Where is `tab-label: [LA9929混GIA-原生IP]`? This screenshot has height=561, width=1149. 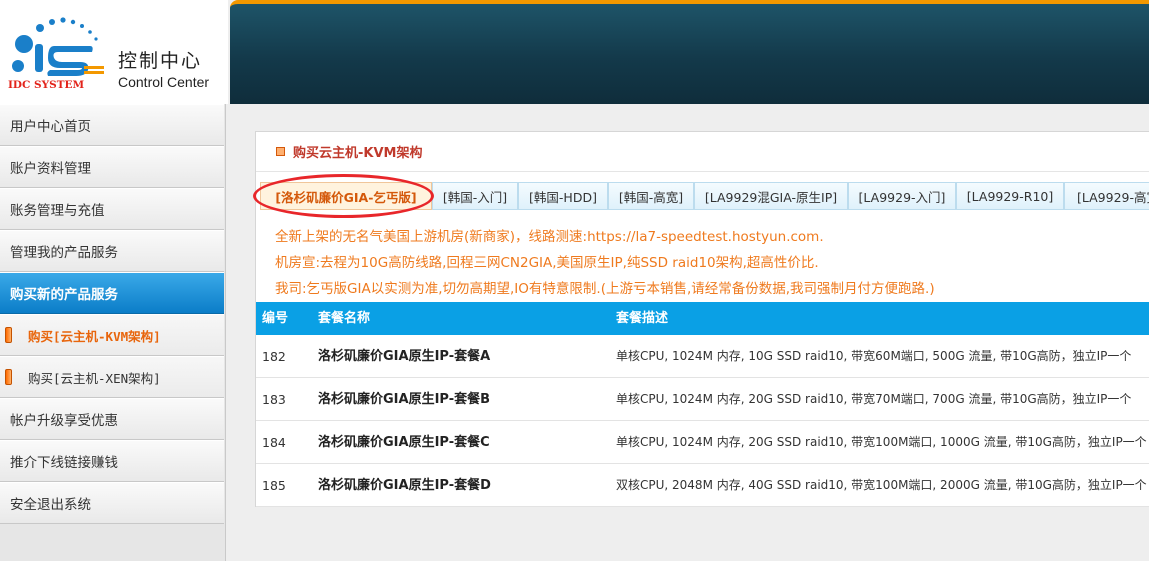
tab-label: [LA9929混GIA-原生IP] is located at coordinates (771, 197).